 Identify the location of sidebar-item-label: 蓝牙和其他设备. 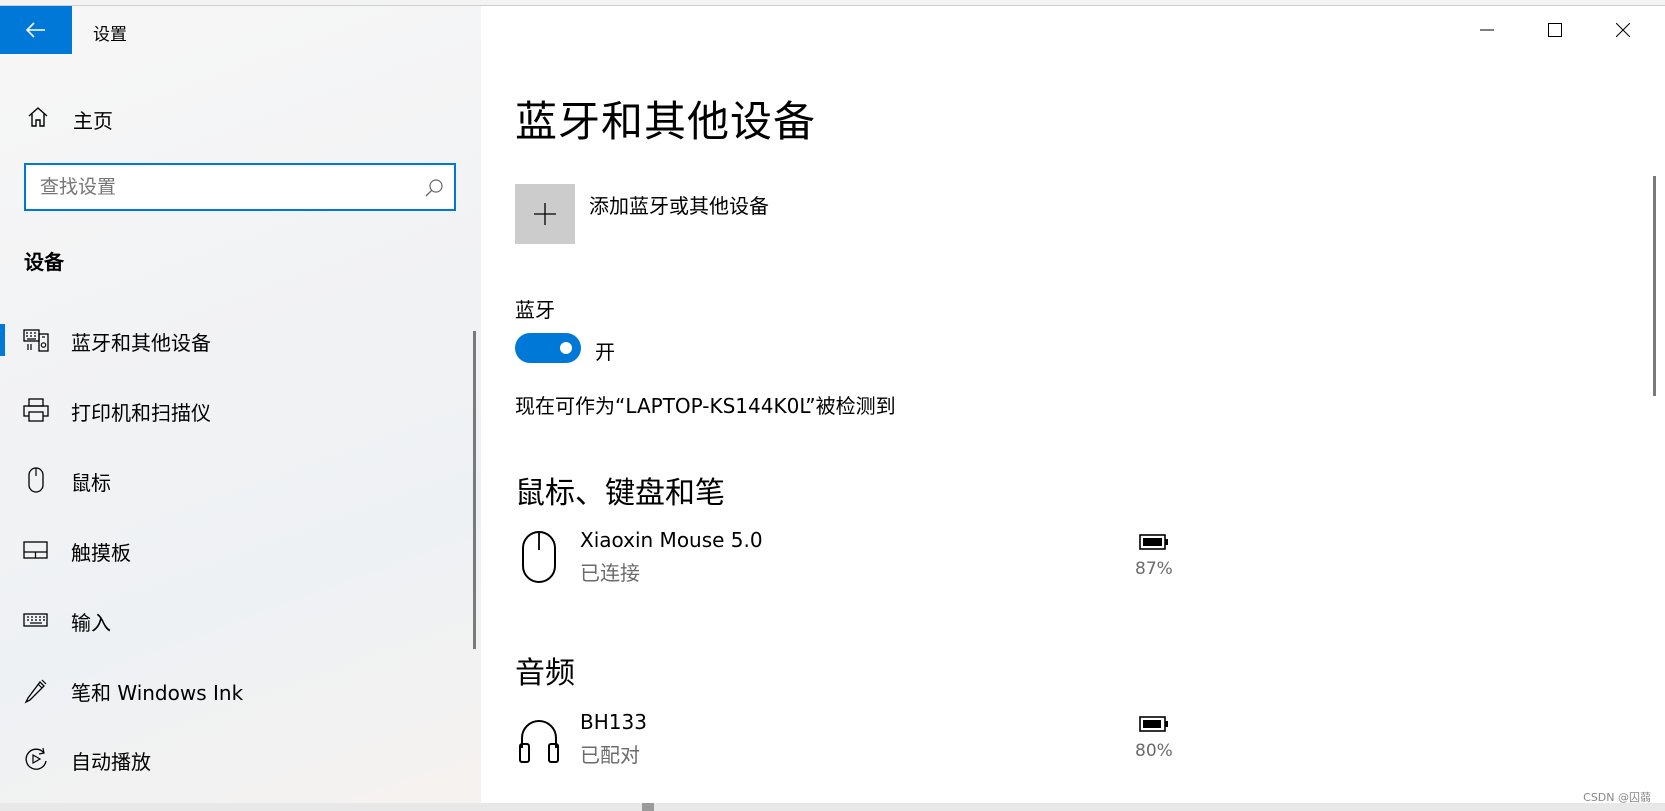
(141, 343).